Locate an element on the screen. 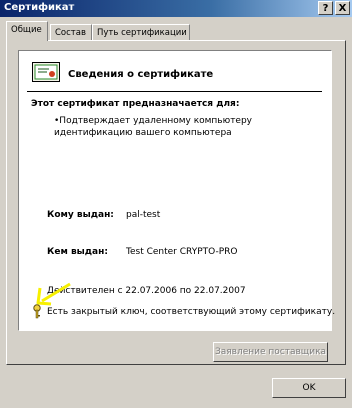  validity-text: Действителен с 22.07.2006 по 22.07.2007 is located at coordinates (146, 291).